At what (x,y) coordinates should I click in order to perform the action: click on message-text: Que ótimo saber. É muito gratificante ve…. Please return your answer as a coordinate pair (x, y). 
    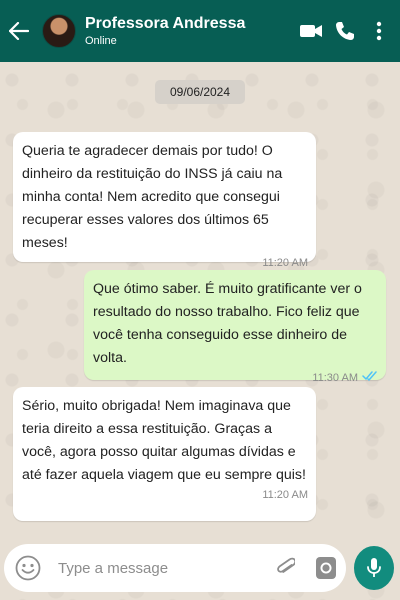
    Looking at the image, I should click on (227, 323).